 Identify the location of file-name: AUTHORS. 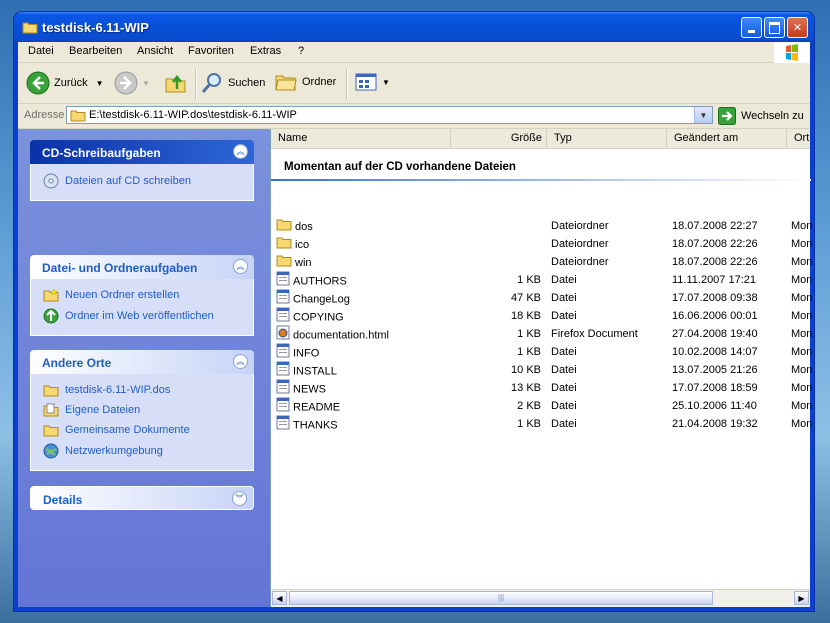
(320, 281).